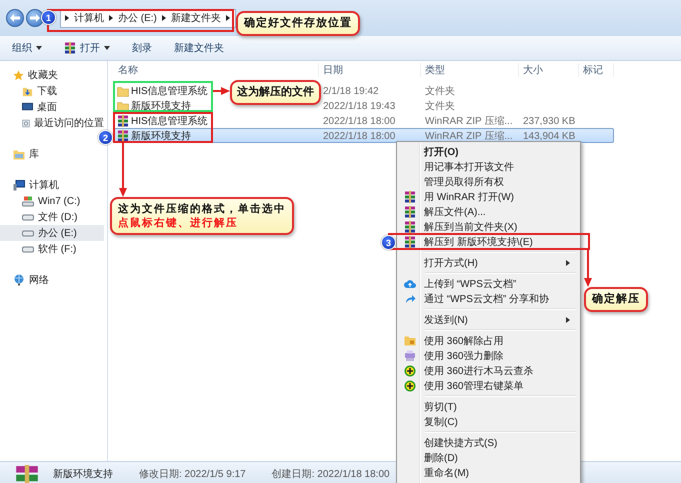 Image resolution: width=681 pixels, height=483 pixels. Describe the element at coordinates (439, 91) in the screenshot. I see `type-cell-text: 文件夹` at that location.